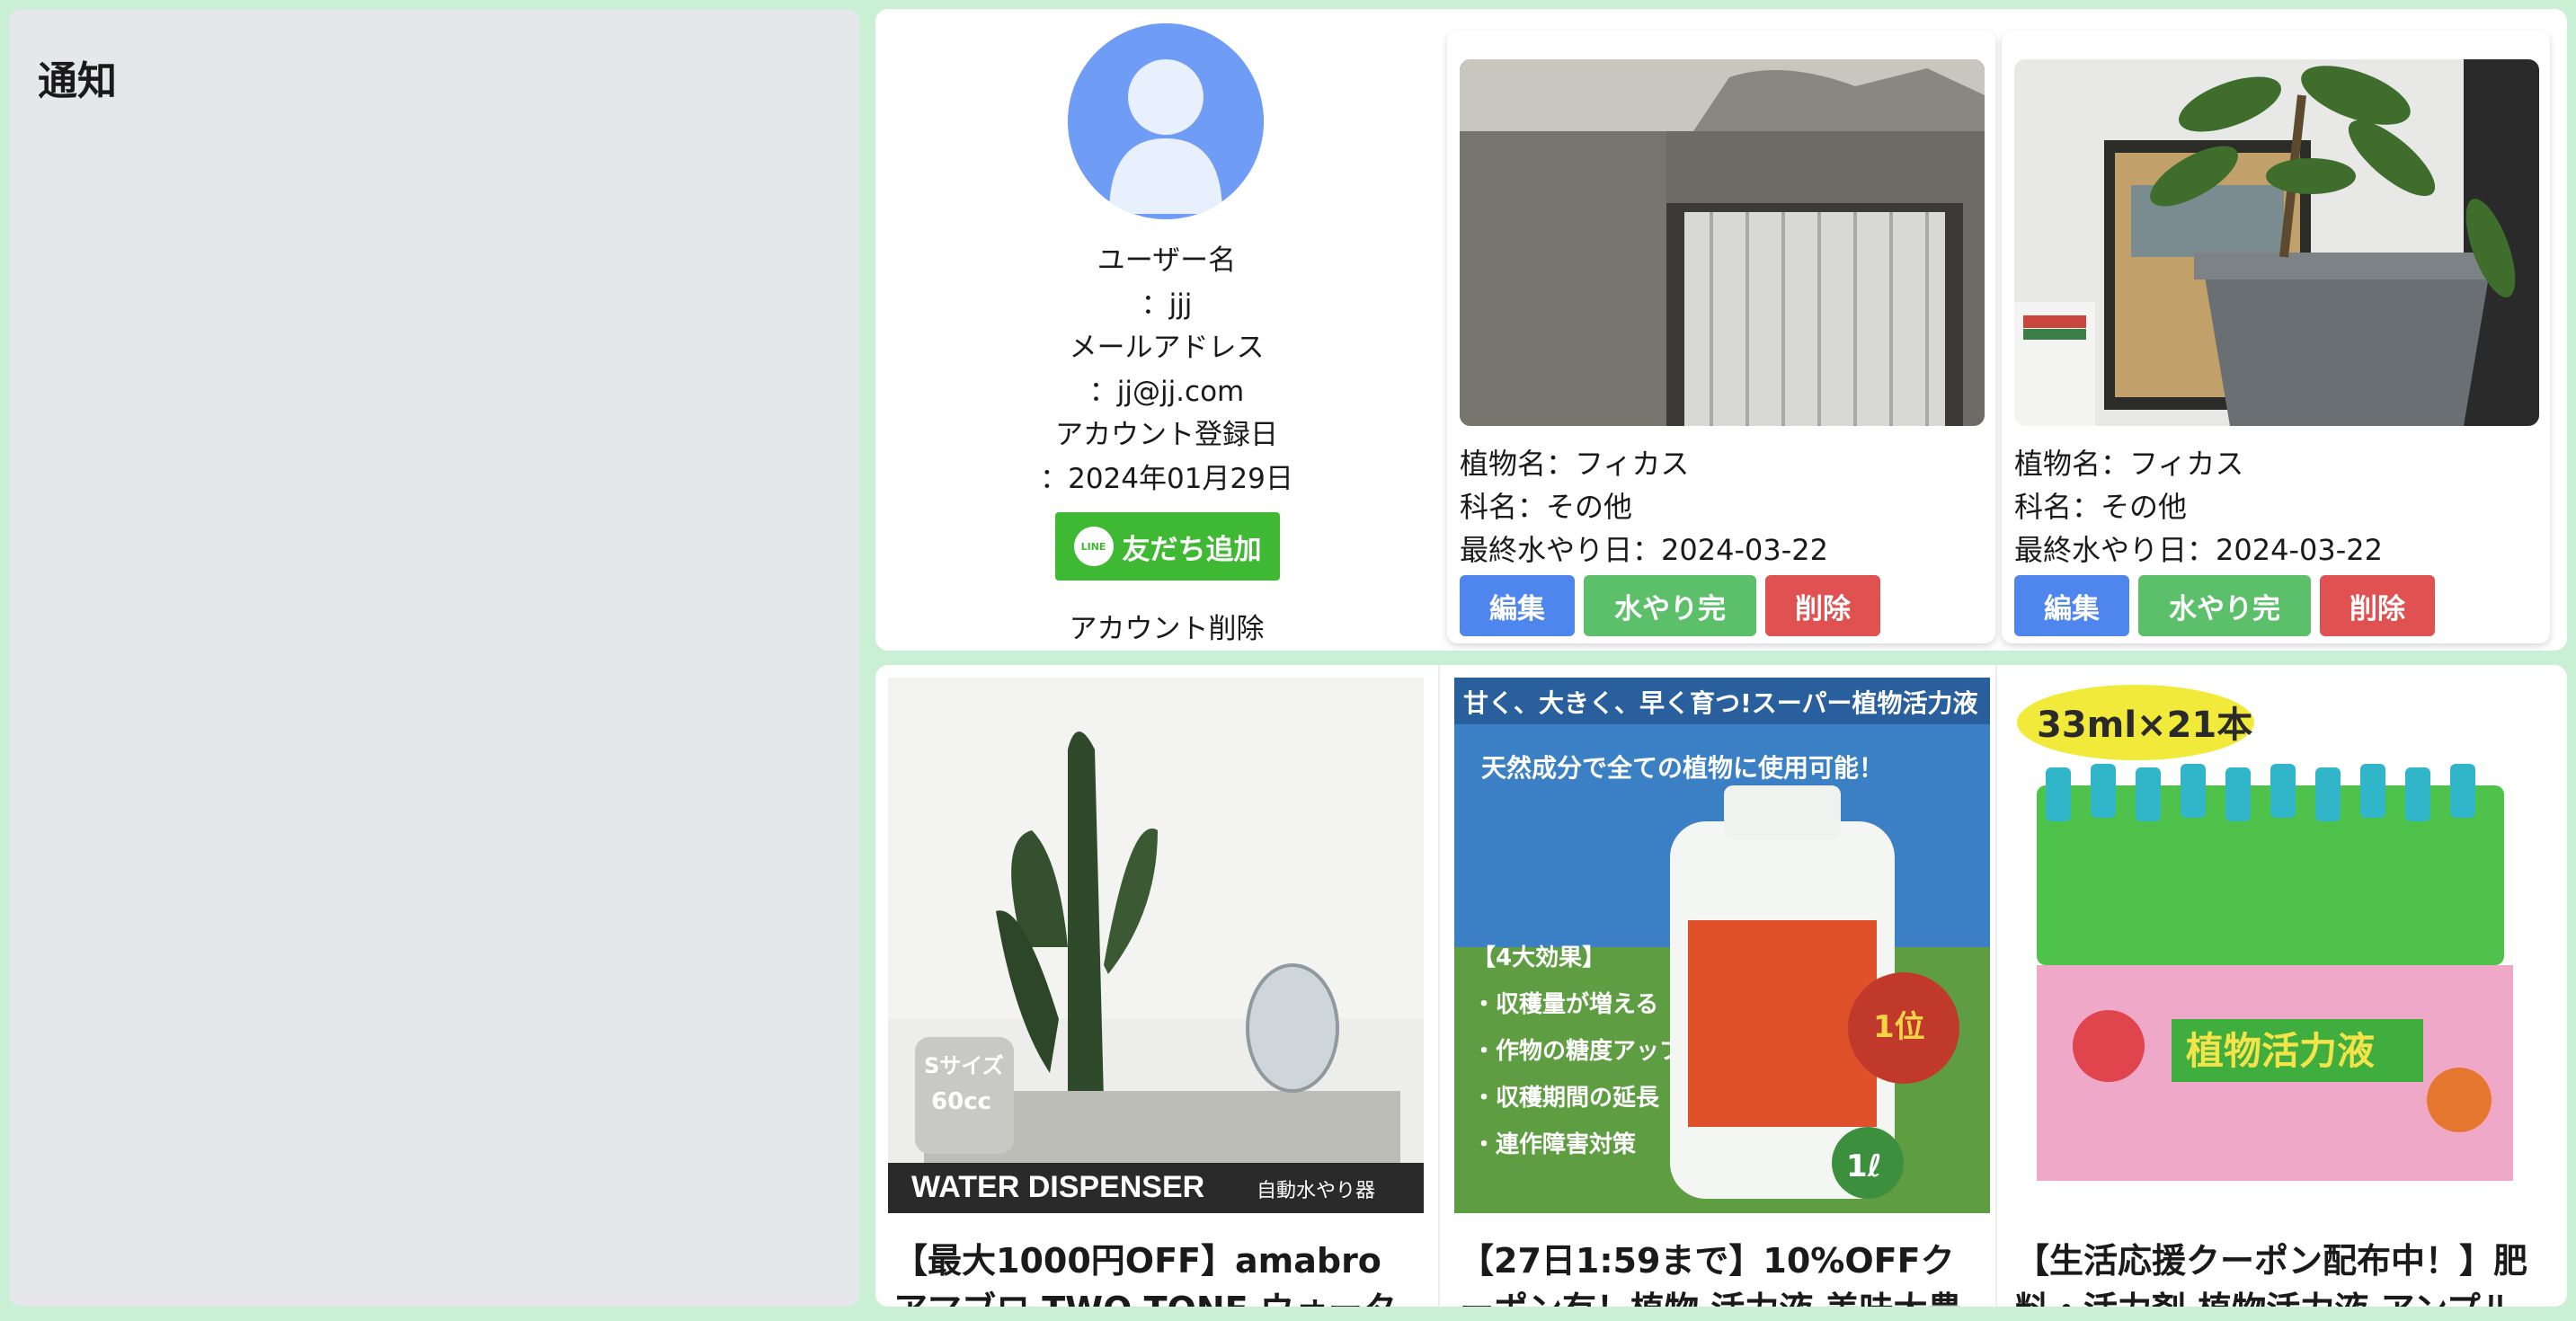 The image size is (2576, 1321). Describe the element at coordinates (1166, 391) in the screenshot. I see `email-value: ：jj@jj.com` at that location.